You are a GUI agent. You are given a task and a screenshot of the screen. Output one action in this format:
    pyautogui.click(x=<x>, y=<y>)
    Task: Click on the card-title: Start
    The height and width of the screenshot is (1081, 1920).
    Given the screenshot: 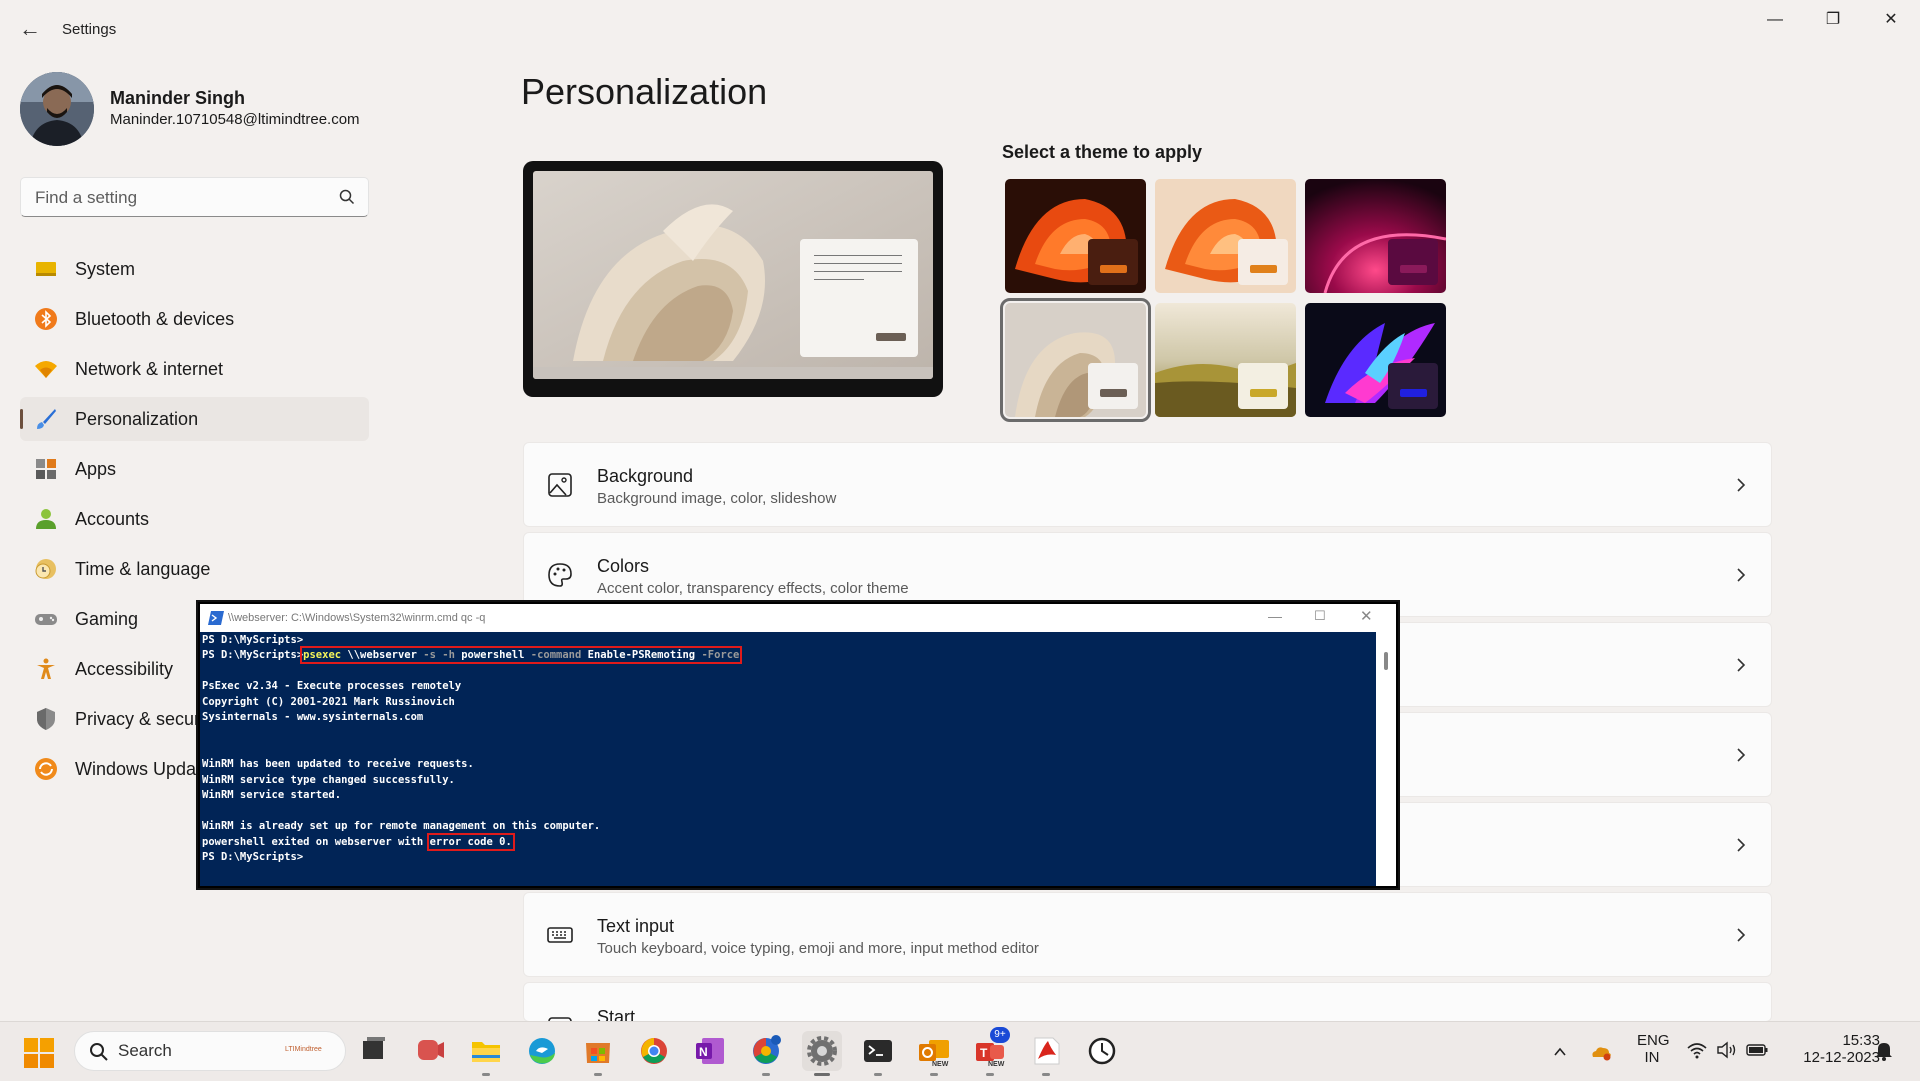 What is the action you would take?
    pyautogui.click(x=616, y=1014)
    